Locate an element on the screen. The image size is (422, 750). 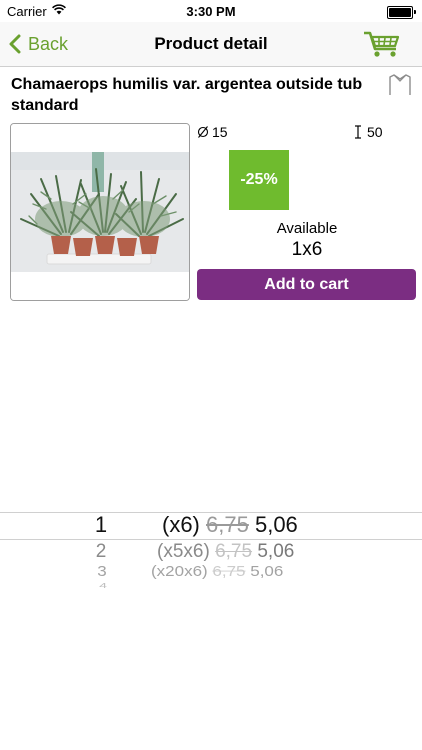
picker-price: (x20x6) 6,75 5,06 is located at coordinates (217, 571).